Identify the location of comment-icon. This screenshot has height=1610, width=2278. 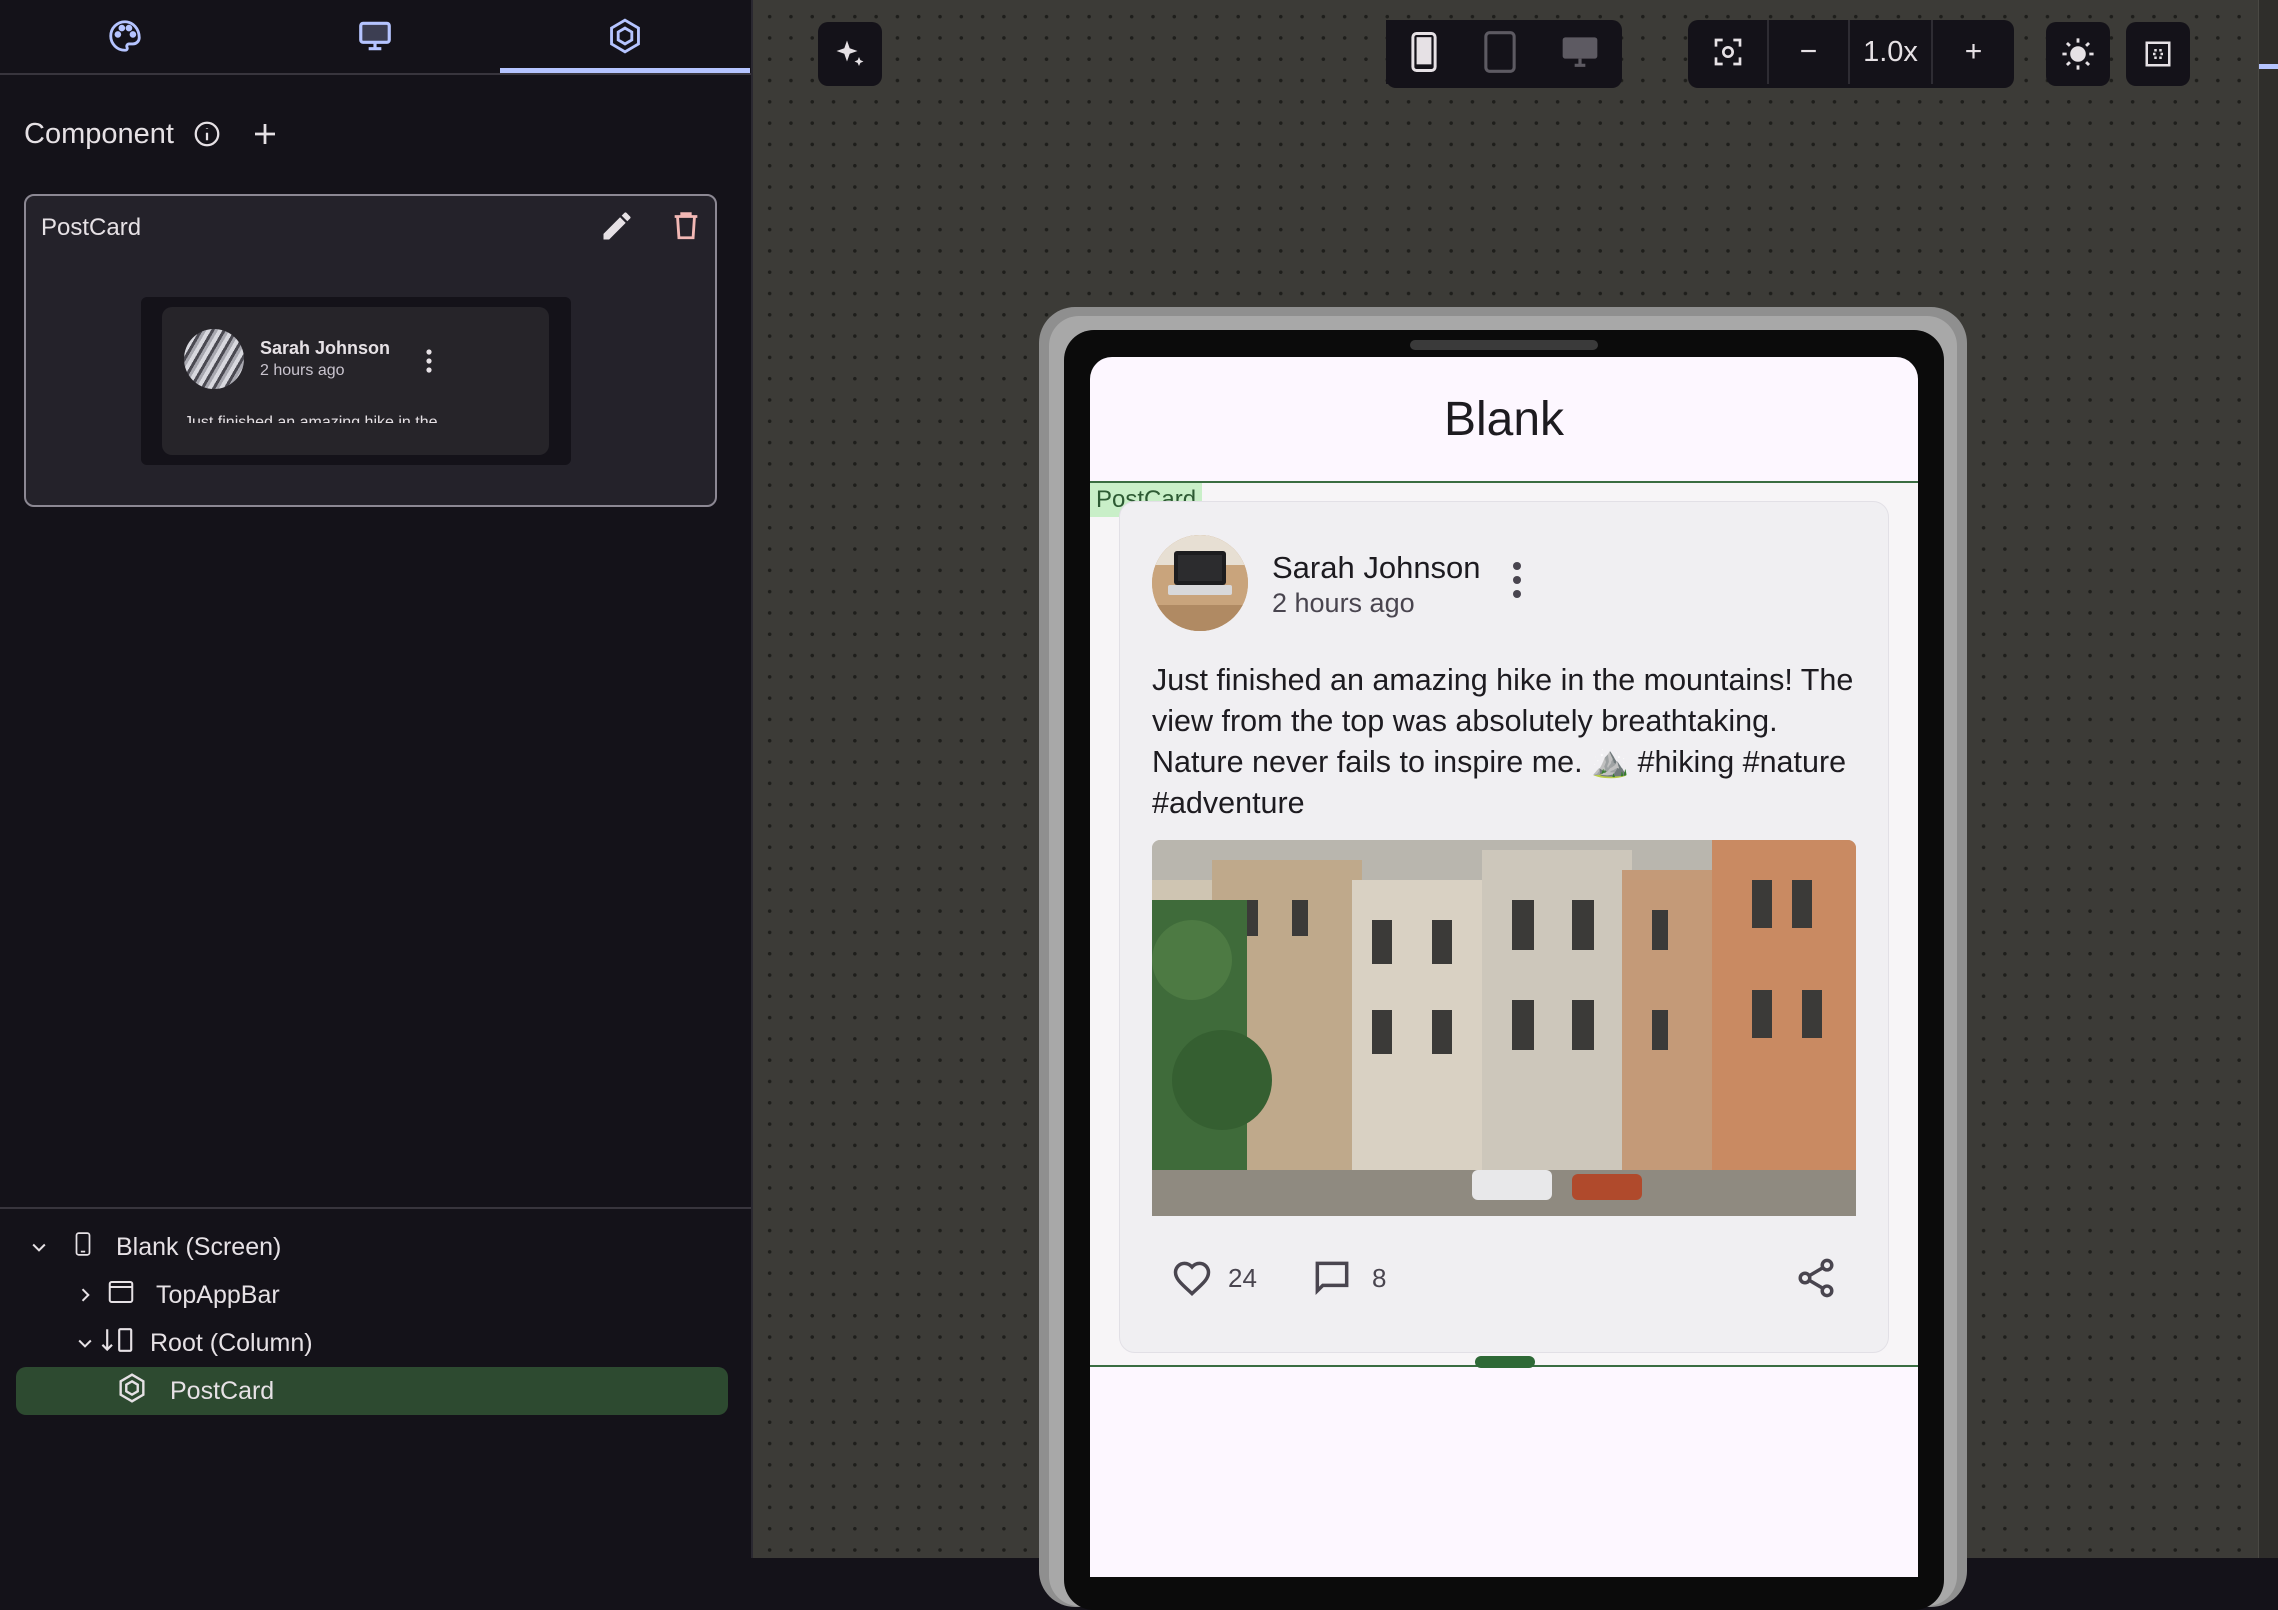
(1332, 1278).